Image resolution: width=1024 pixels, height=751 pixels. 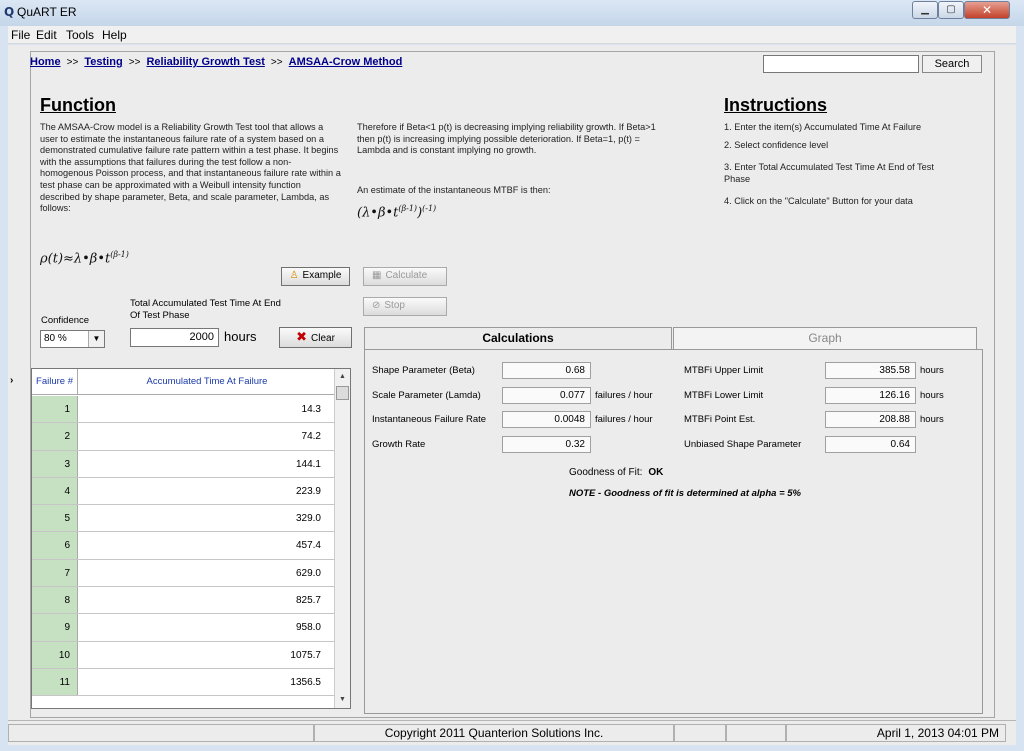 I want to click on result-label: Growth Rate, so click(x=399, y=444).